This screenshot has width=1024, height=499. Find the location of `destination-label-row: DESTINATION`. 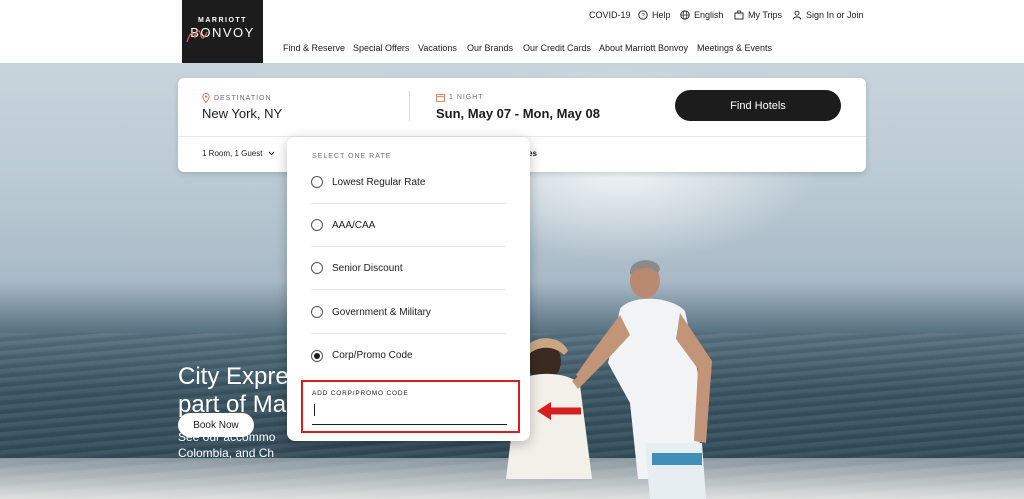

destination-label-row: DESTINATION is located at coordinates (237, 98).